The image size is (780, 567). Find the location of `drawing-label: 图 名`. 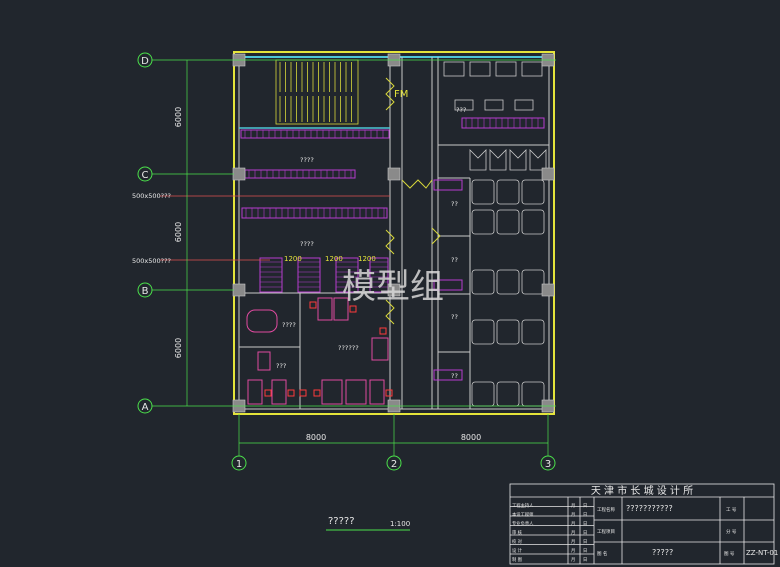

drawing-label: 图 名 is located at coordinates (602, 553).